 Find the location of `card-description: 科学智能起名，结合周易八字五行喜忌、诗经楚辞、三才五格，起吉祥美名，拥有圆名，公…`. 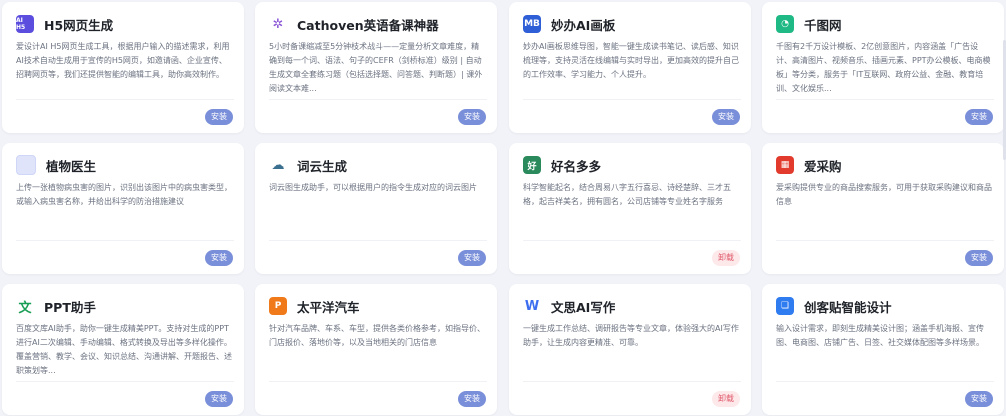

card-description: 科学智能起名，结合周易八字五行喜忌、诗经楚辞、三才五格，起吉祥美名，拥有圆名，公… is located at coordinates (627, 194).